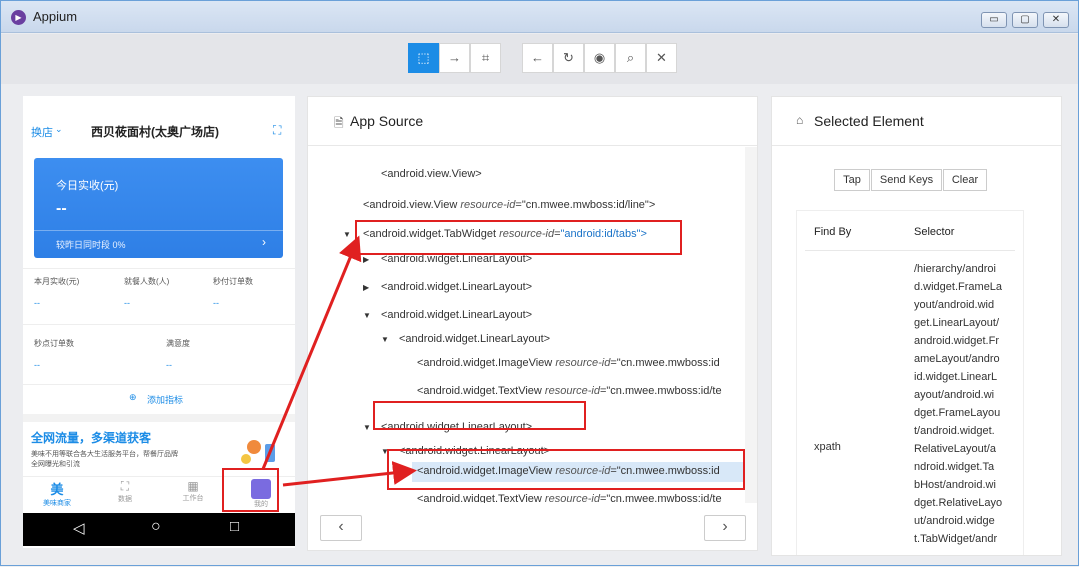 The width and height of the screenshot is (1079, 567). I want to click on home-tab-icon: 美, so click(57, 489).